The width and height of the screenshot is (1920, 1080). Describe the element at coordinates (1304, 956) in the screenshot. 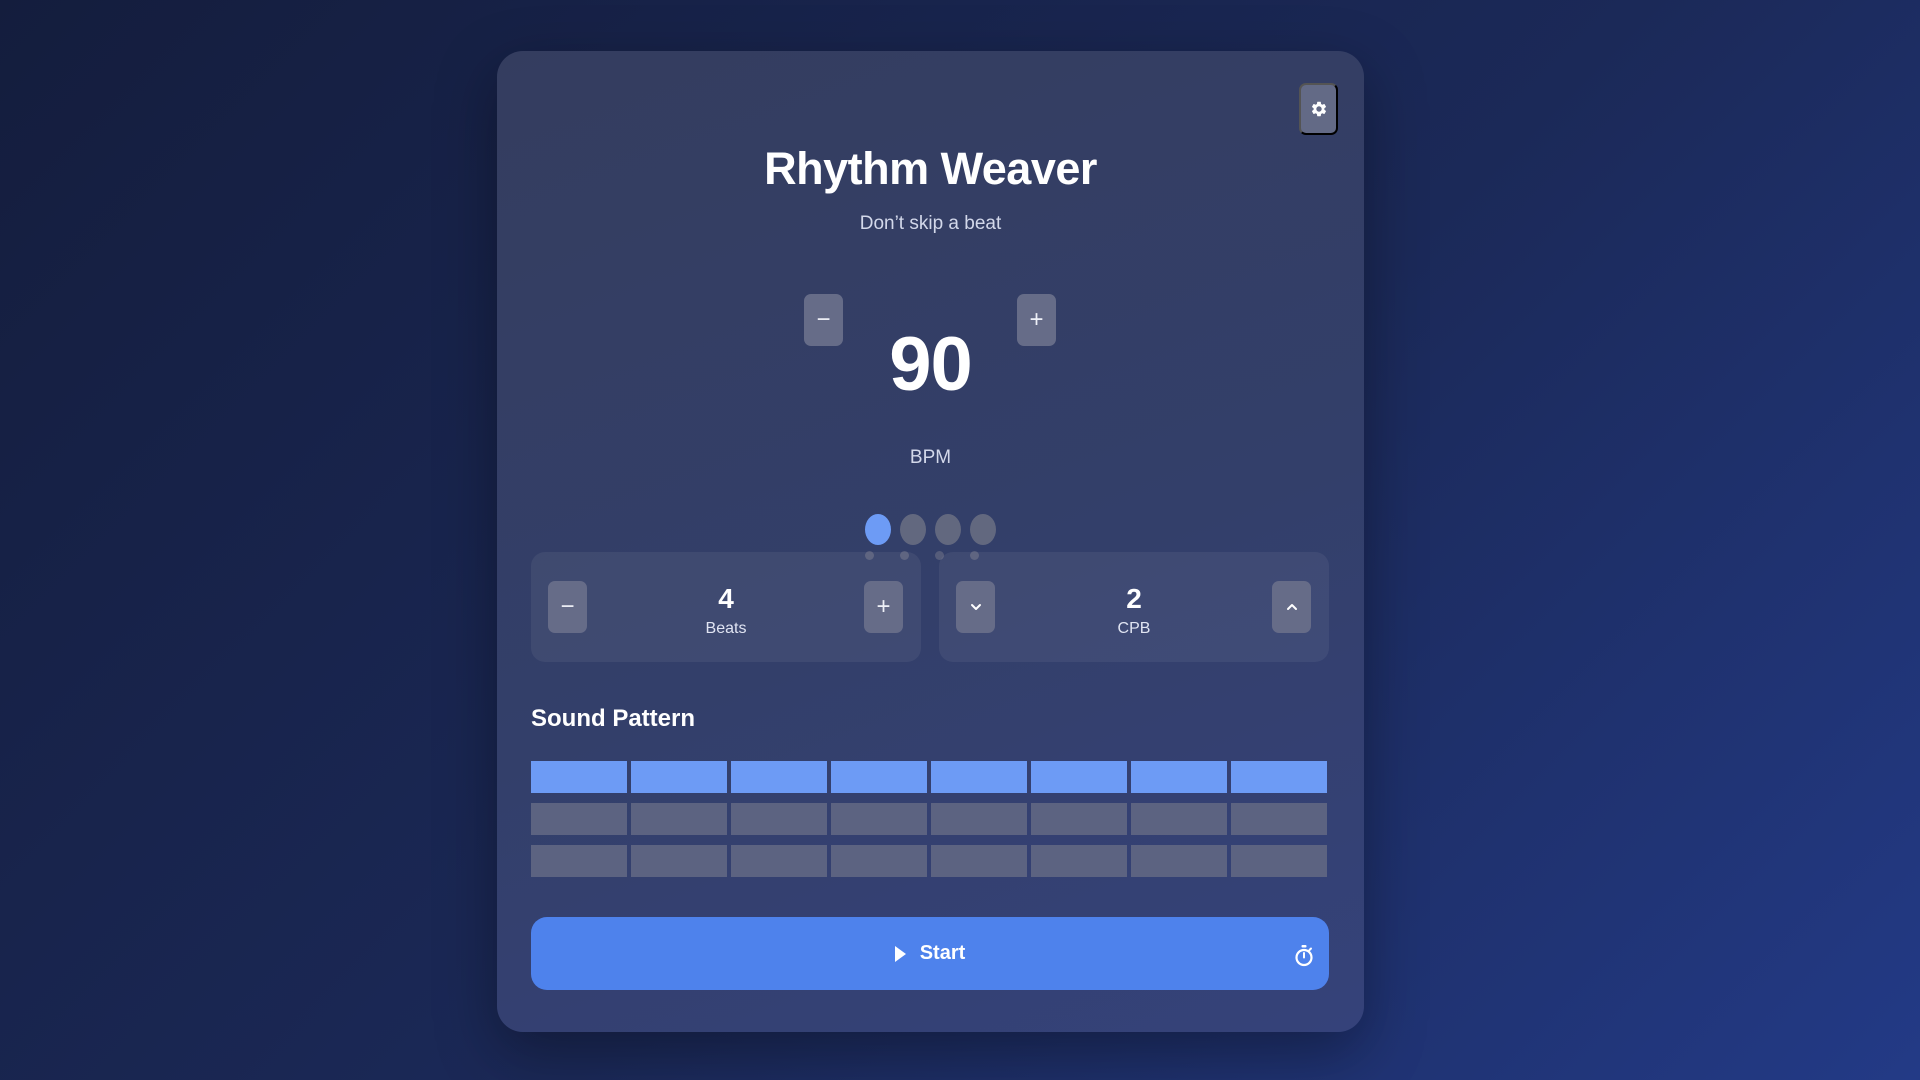

I see `stopwatch-icon` at that location.